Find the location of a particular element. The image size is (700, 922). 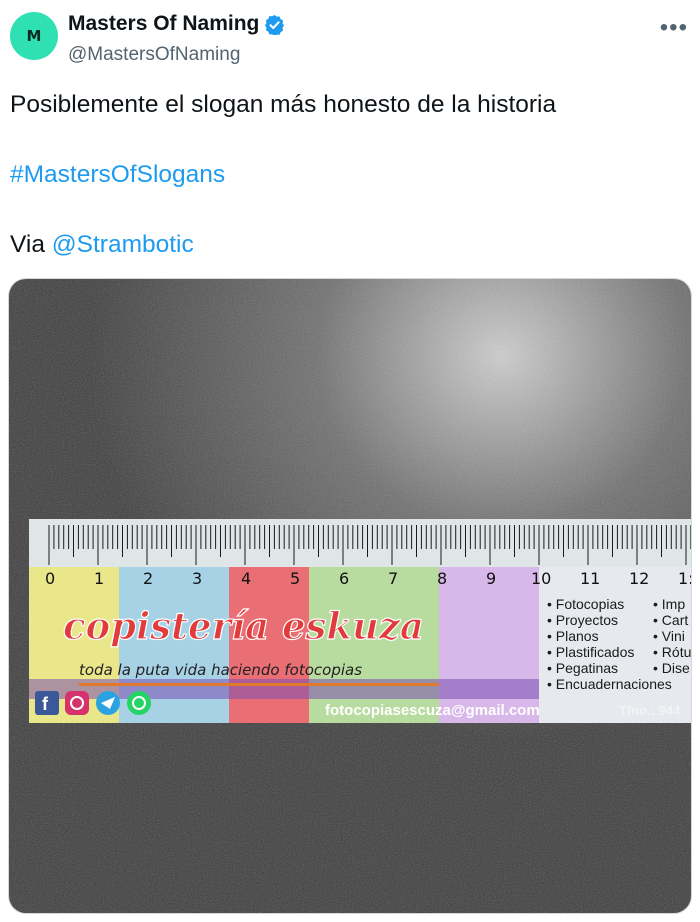

hashtag-link: #MastersOfSlogans is located at coordinates (117, 175).